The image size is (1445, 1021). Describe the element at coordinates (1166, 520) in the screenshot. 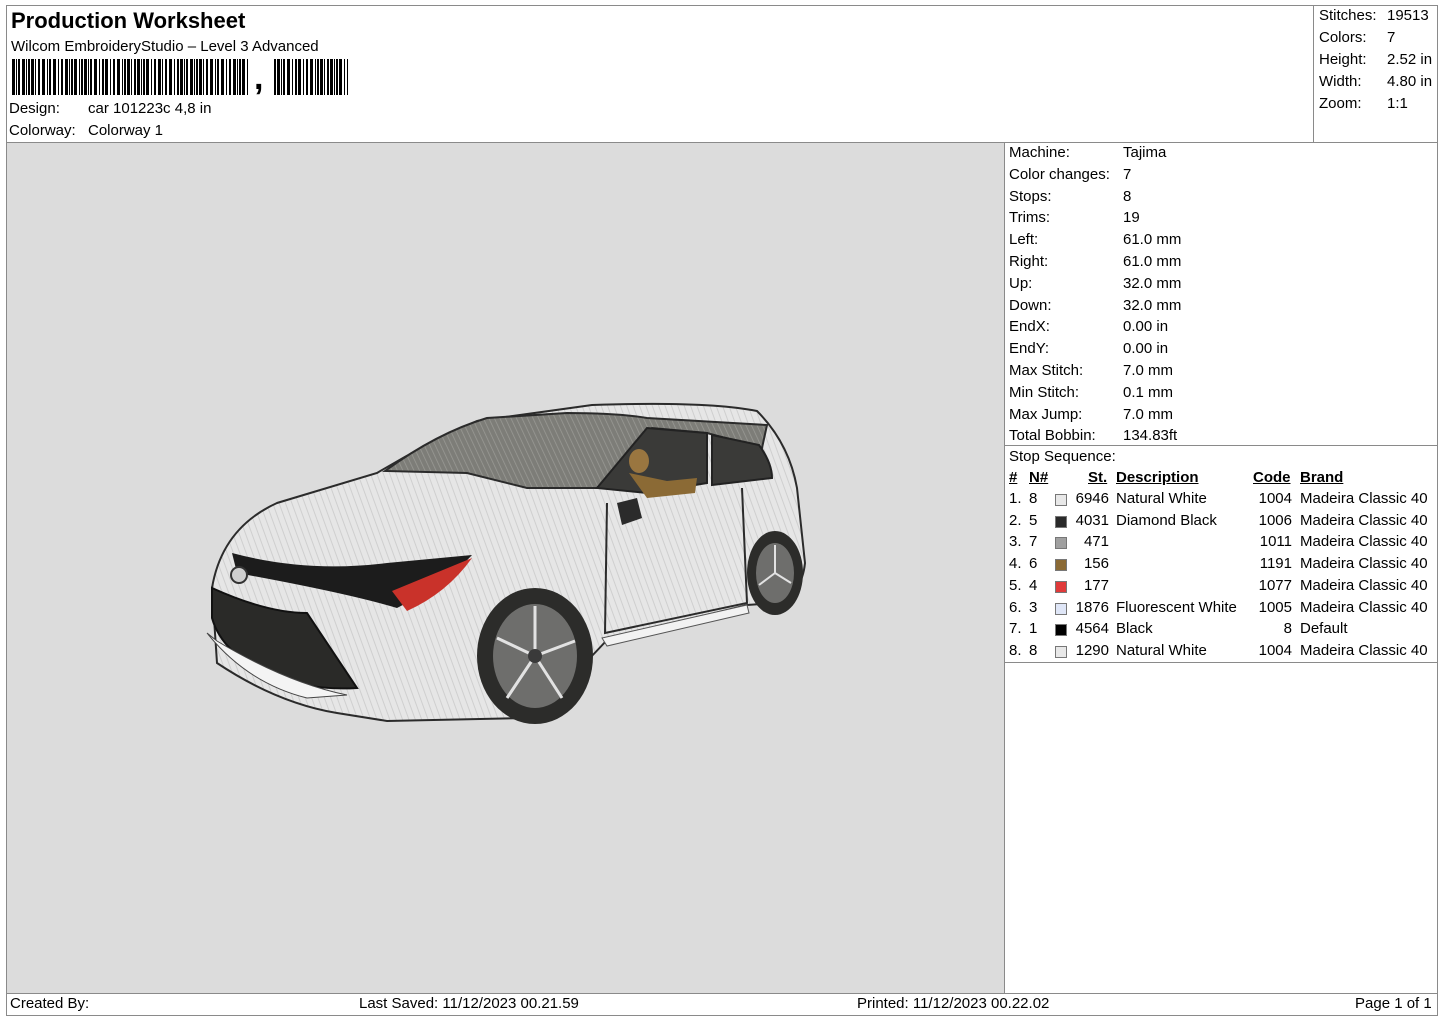

I see `seq-description: Diamond Black` at that location.